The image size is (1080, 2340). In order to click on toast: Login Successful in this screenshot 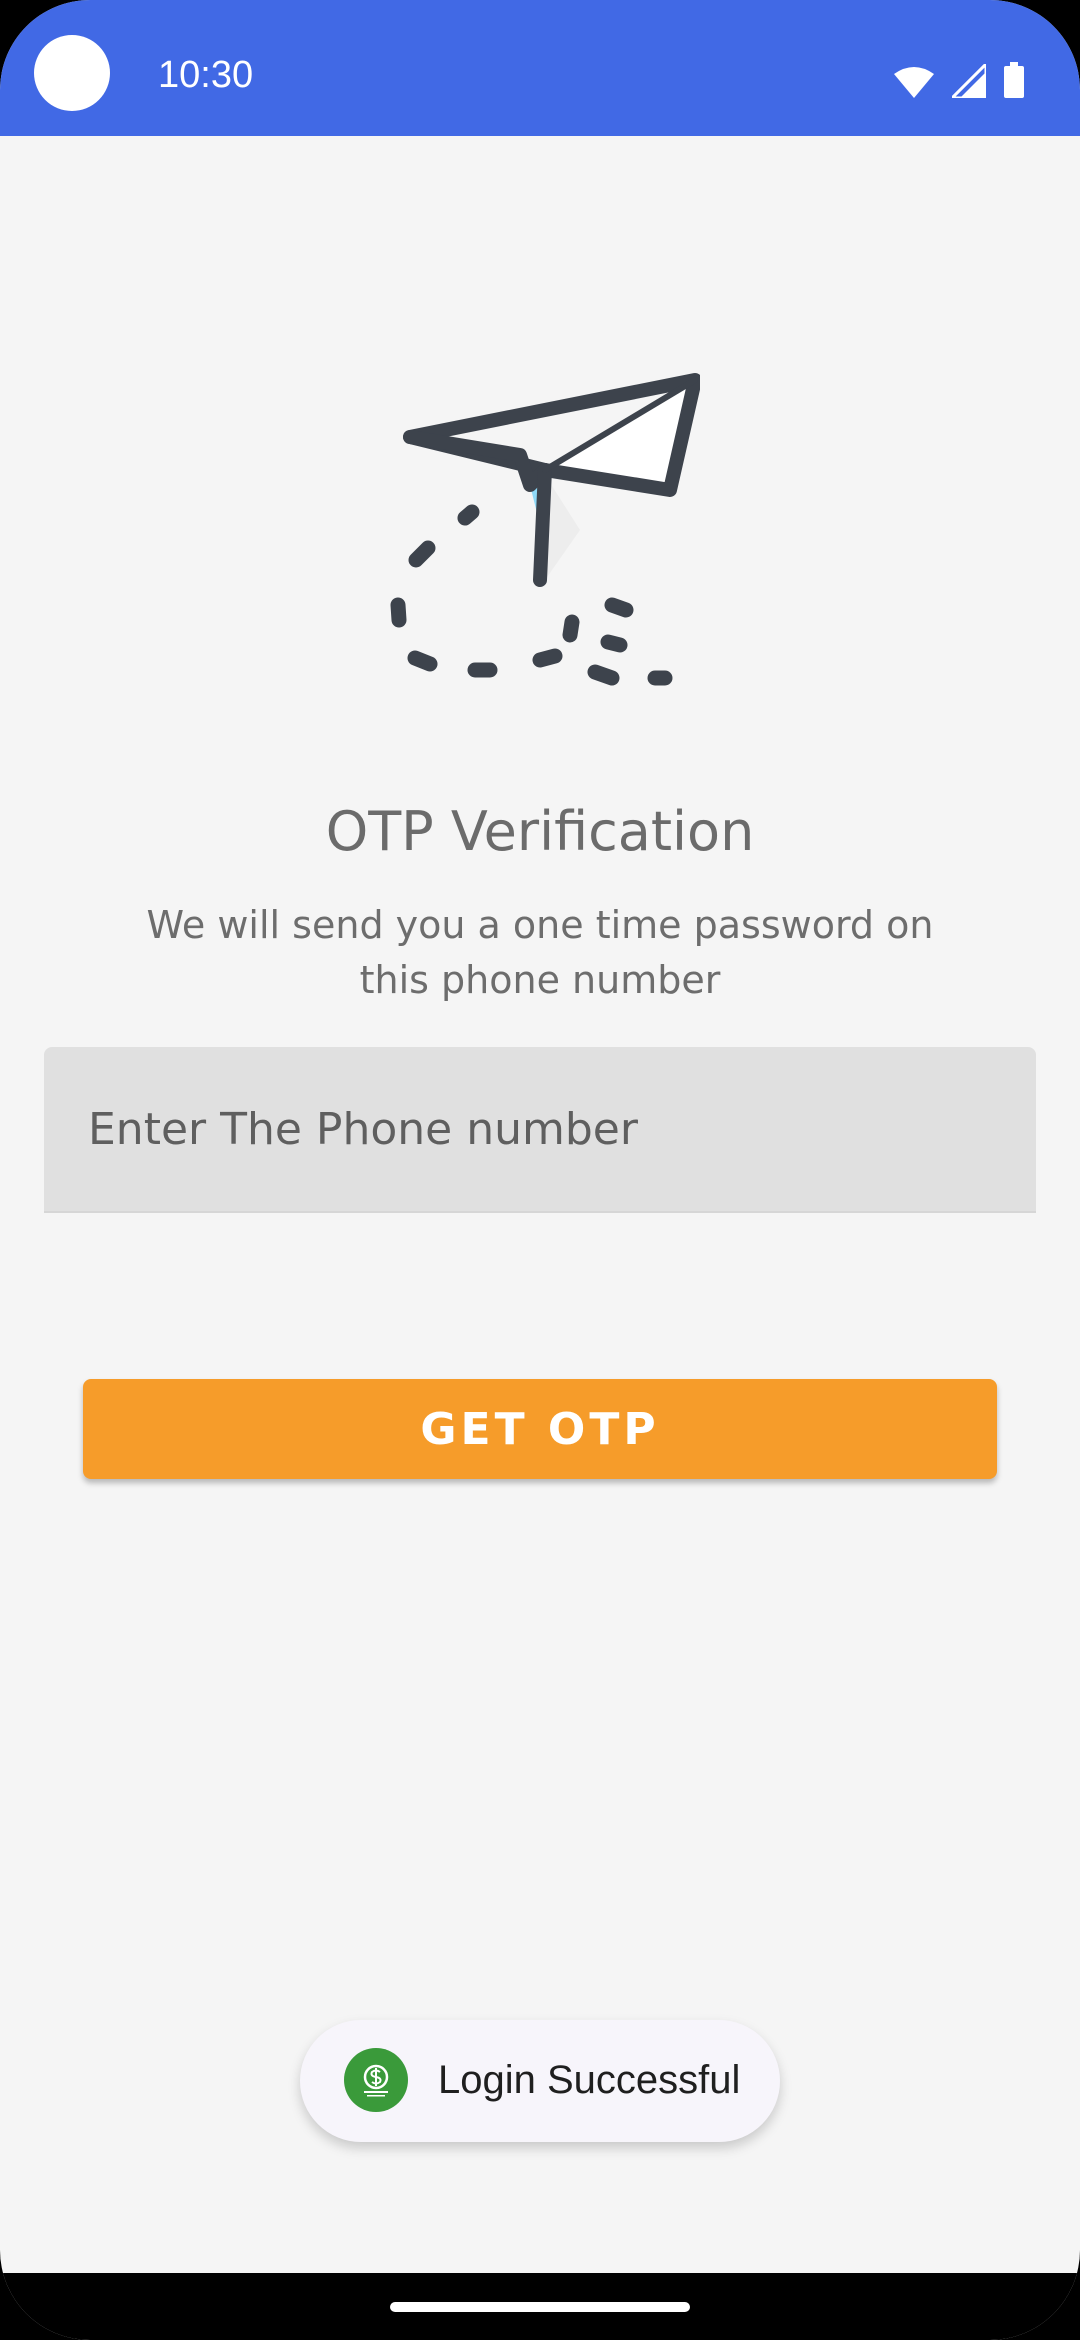, I will do `click(540, 2081)`.